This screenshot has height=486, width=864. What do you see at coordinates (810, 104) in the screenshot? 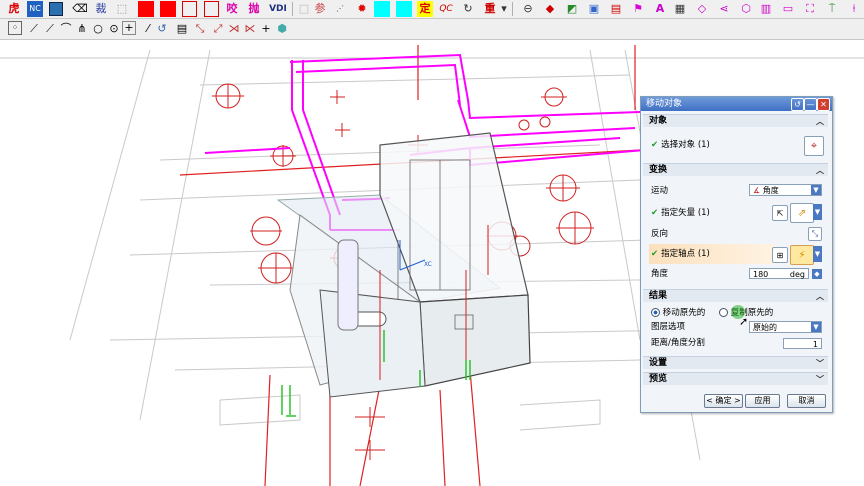
I see `minimize-icon: —` at bounding box center [810, 104].